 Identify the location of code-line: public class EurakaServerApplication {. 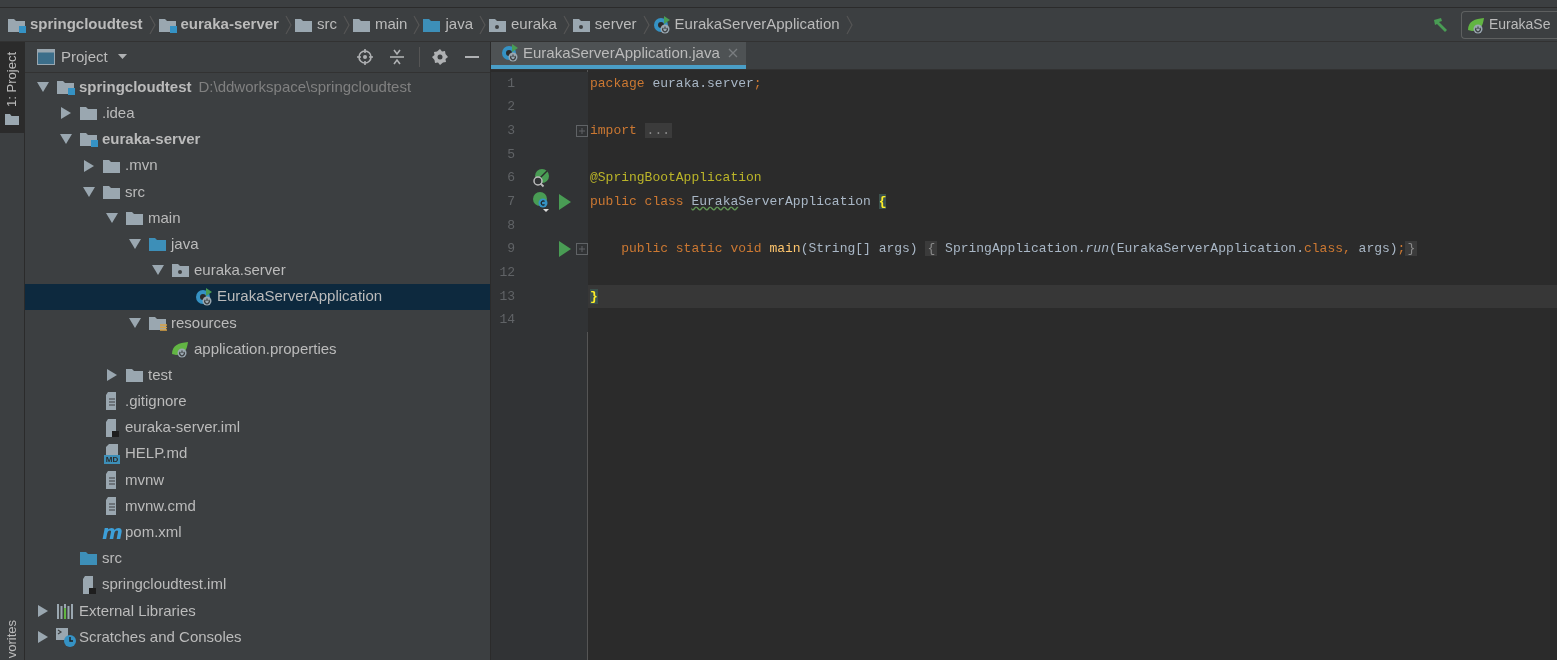
(738, 202).